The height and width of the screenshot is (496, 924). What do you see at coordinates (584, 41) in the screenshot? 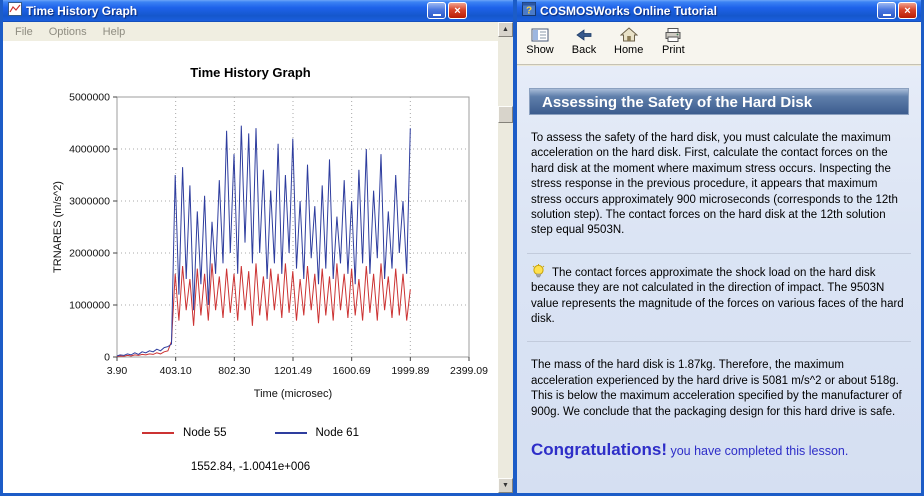
I see `back-button: Back` at bounding box center [584, 41].